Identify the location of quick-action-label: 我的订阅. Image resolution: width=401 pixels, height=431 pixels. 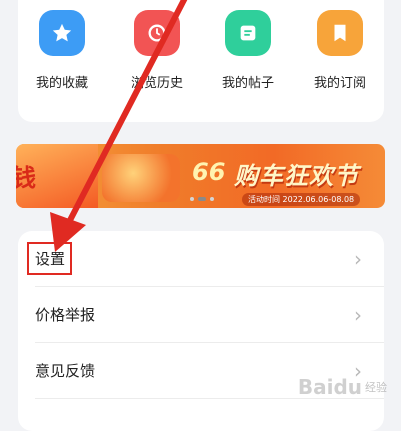
(339, 83).